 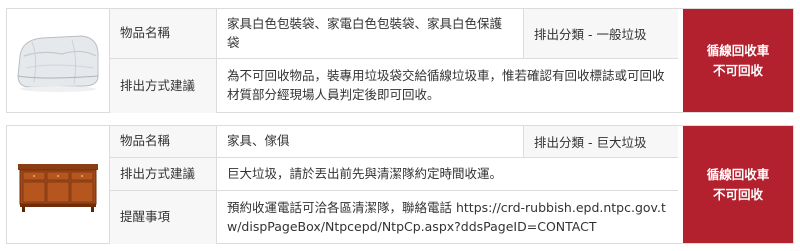 I want to click on wooden-cabinet-image, so click(x=58, y=184).